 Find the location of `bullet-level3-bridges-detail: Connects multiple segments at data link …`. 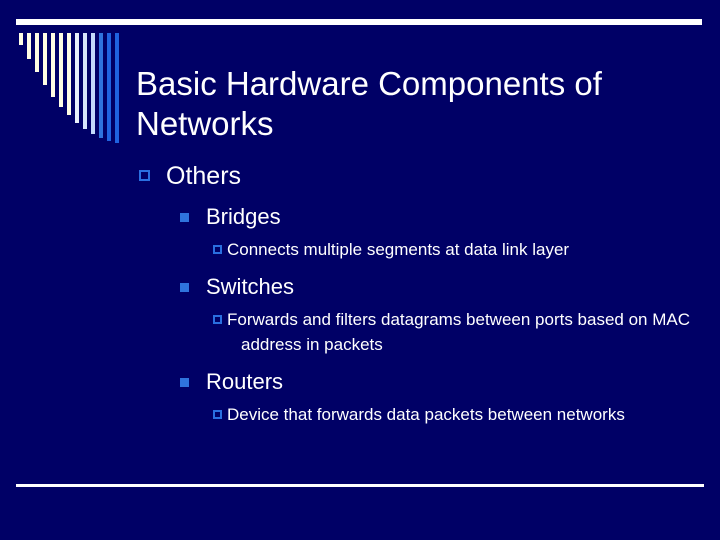

bullet-level3-bridges-detail: Connects multiple segments at data link … is located at coordinates (421, 249).